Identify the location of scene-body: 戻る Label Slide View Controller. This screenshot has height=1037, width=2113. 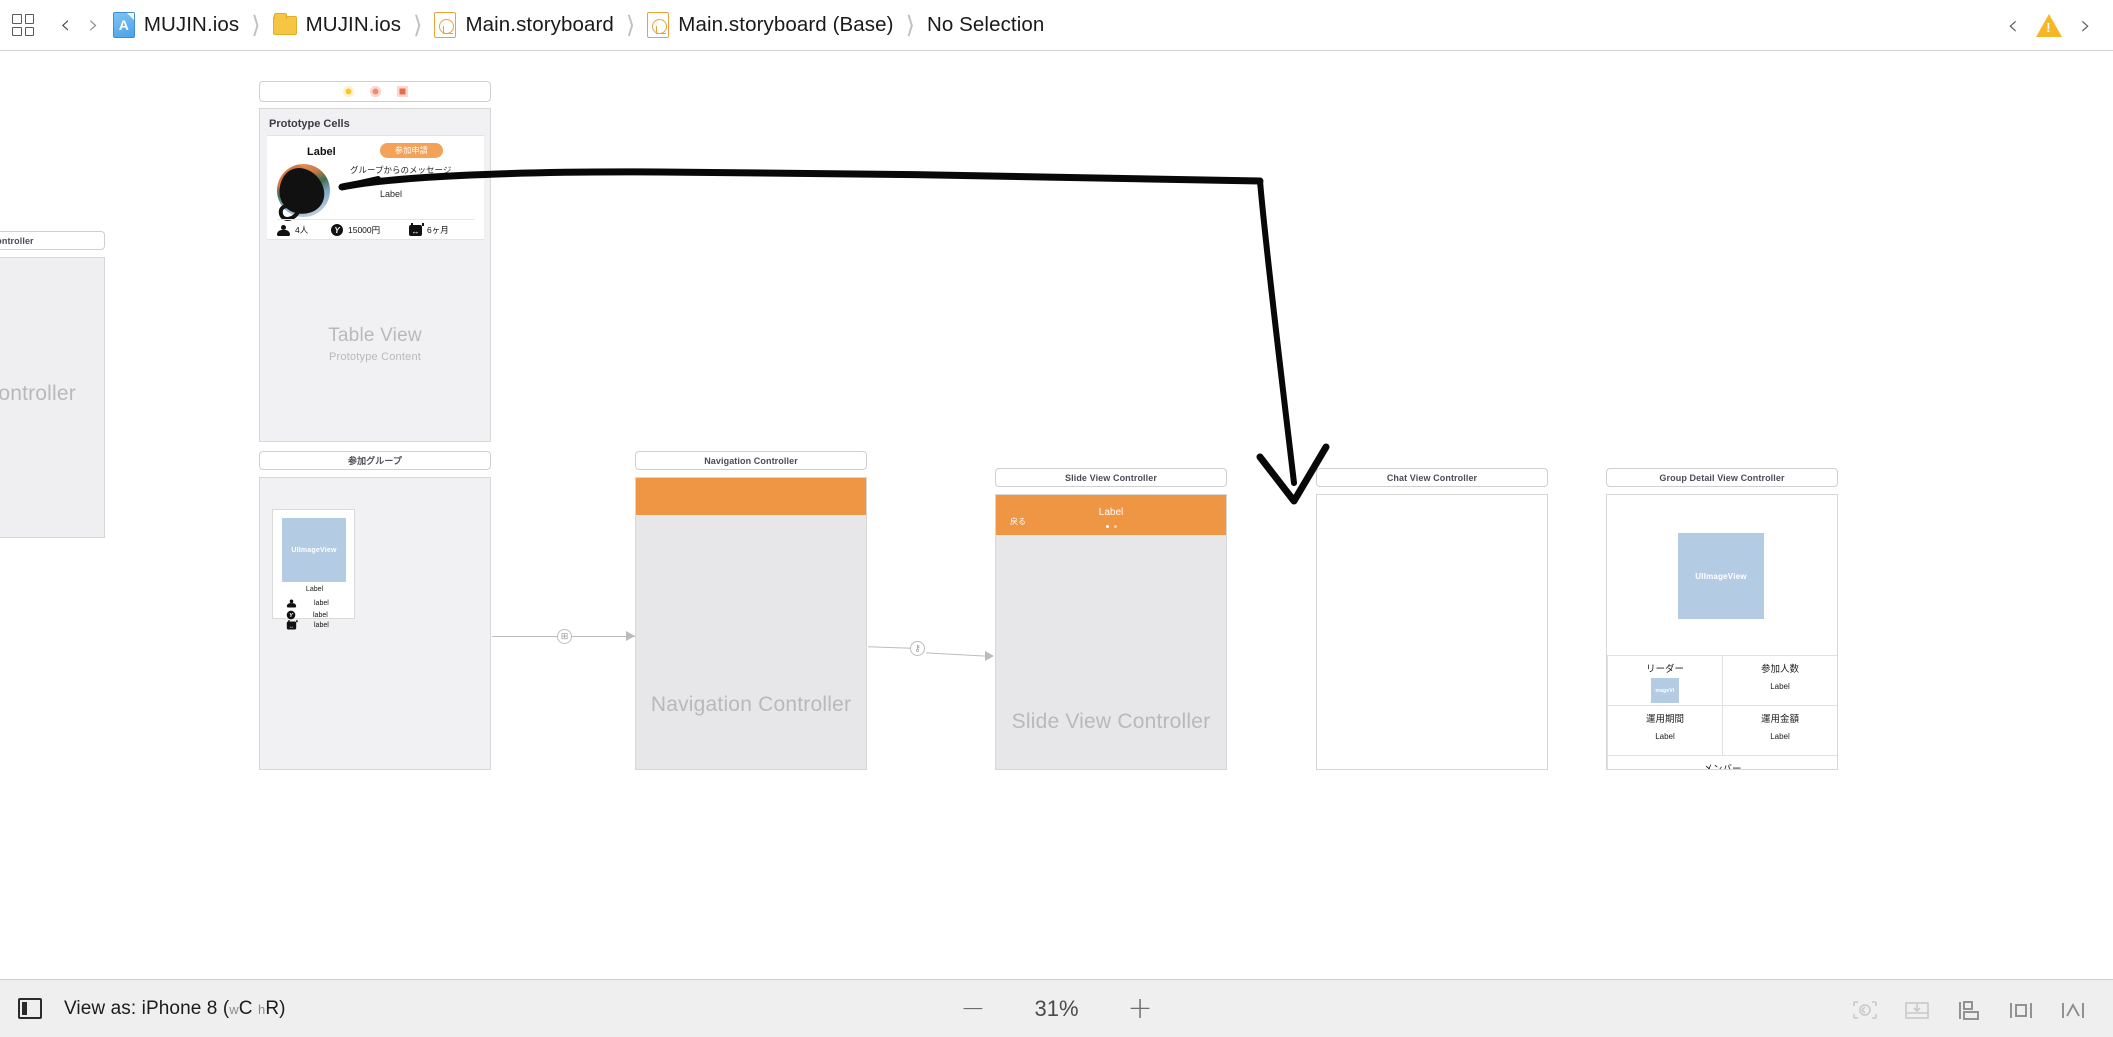
(1111, 632).